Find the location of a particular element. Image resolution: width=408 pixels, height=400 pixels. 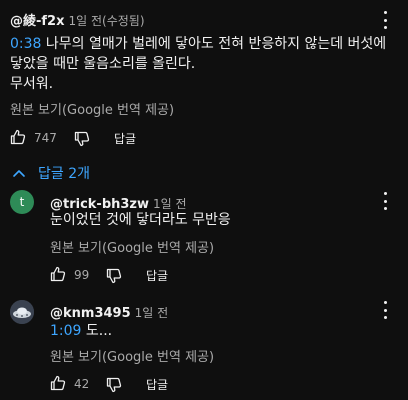

reply-timestamp-link: 1:09 is located at coordinates (65, 331).